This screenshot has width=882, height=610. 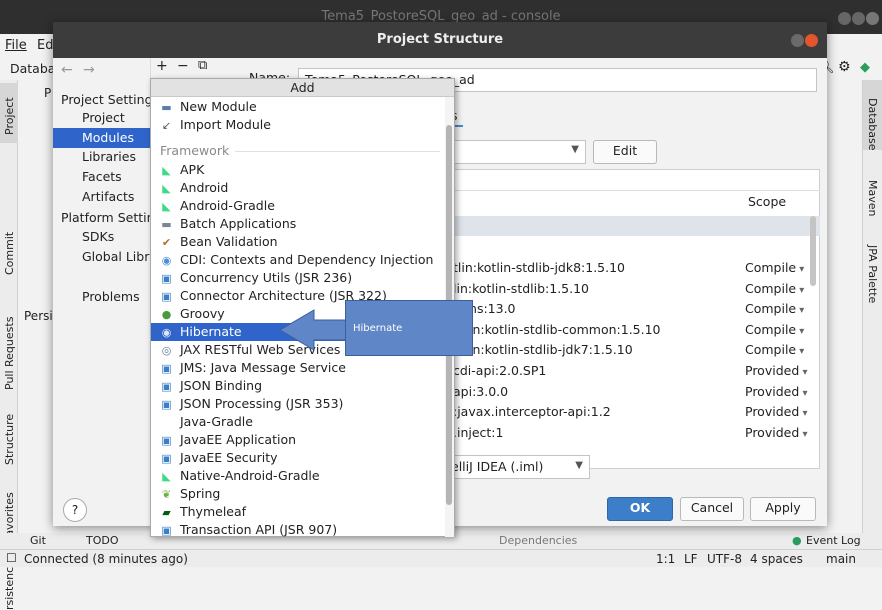 I want to click on popup-item-json-binding: ▣ JSON Binding, so click(x=298, y=386).